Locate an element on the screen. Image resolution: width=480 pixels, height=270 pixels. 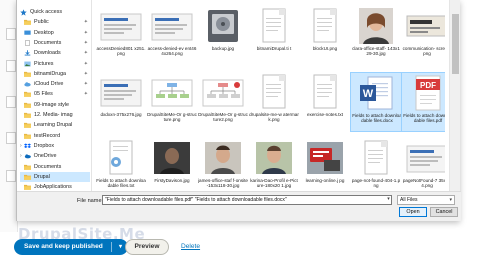
nav-item: 09-image style is located at coordinates (55, 105).